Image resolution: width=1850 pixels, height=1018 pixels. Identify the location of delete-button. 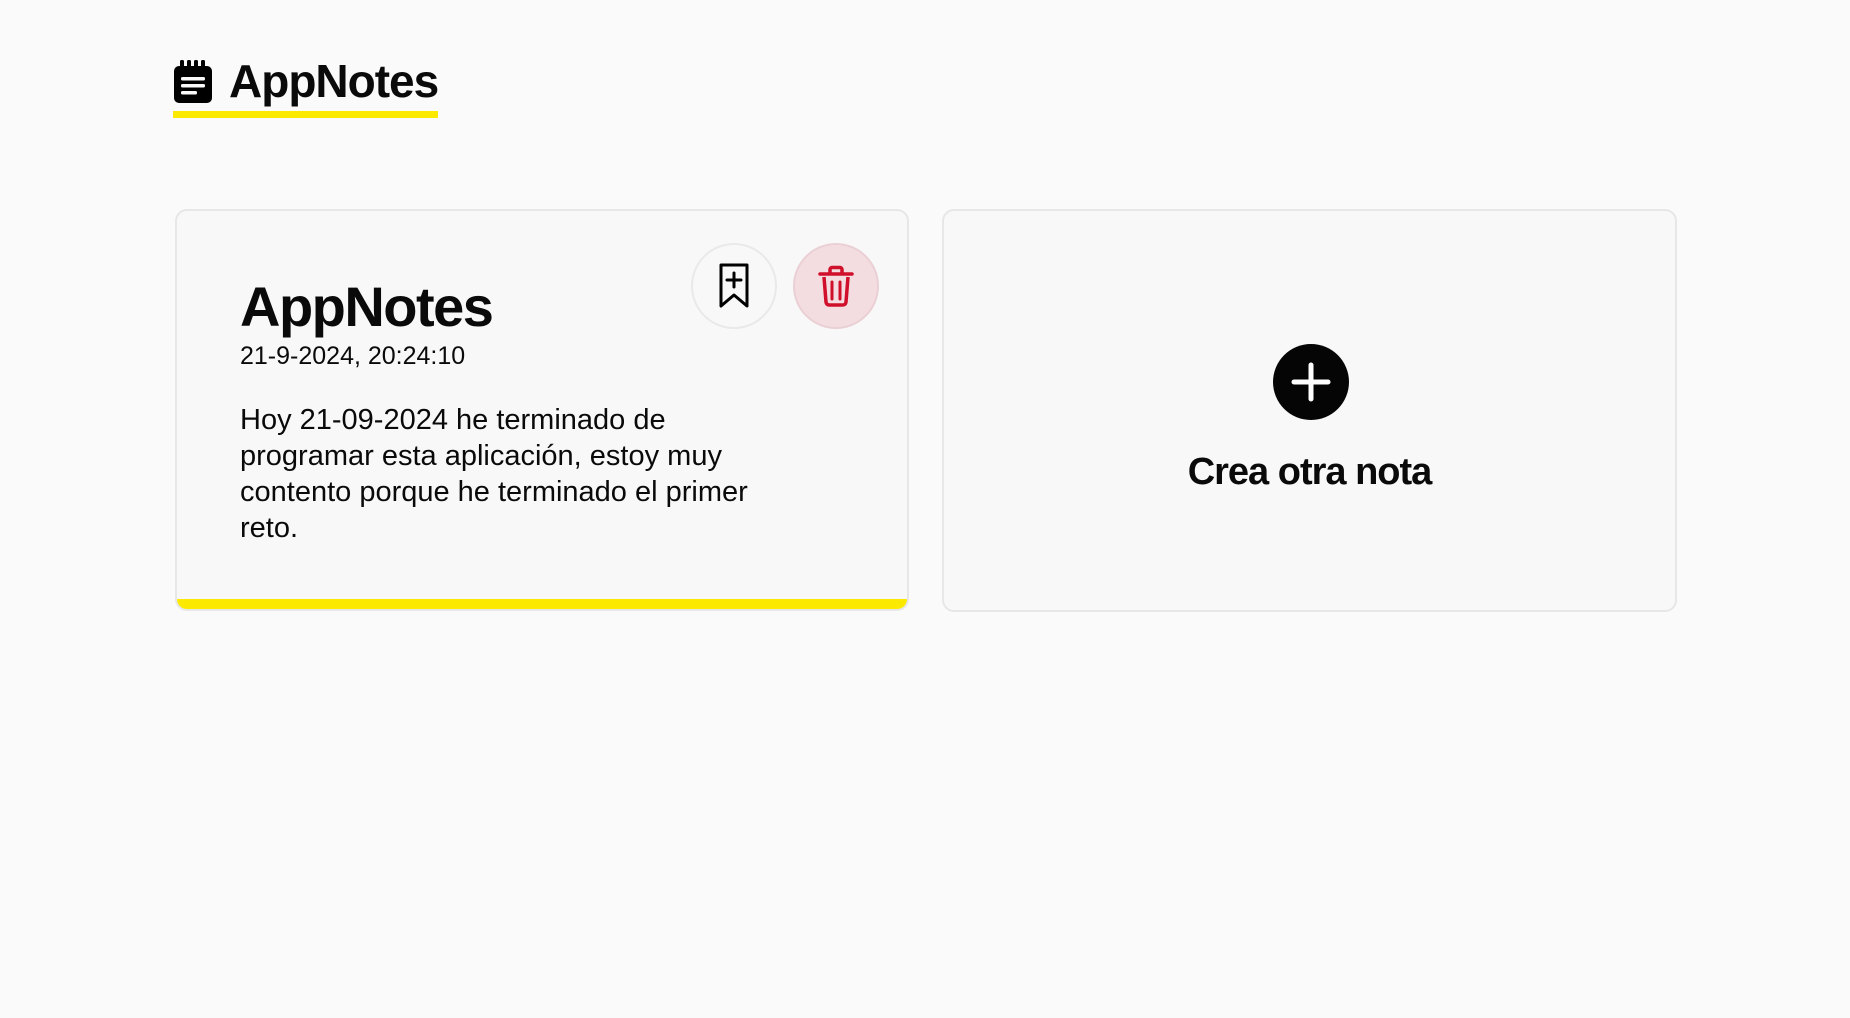
(836, 286).